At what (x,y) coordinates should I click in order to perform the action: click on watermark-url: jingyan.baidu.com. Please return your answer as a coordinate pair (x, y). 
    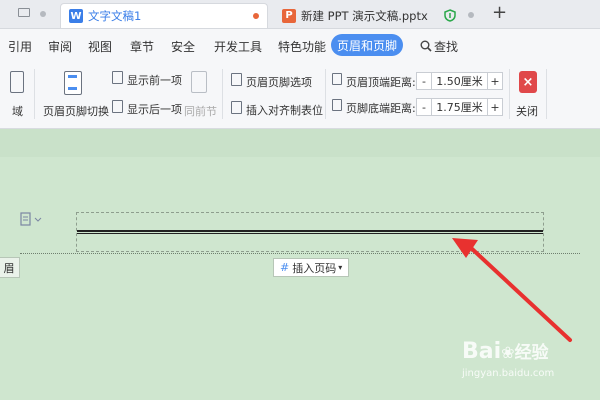
    Looking at the image, I should click on (508, 373).